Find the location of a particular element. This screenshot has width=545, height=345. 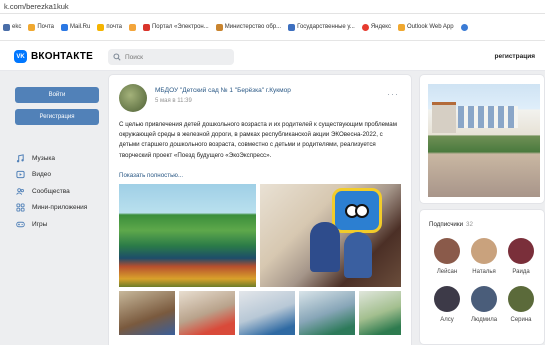

sidebar-item-label: Музыка is located at coordinates (43, 158).